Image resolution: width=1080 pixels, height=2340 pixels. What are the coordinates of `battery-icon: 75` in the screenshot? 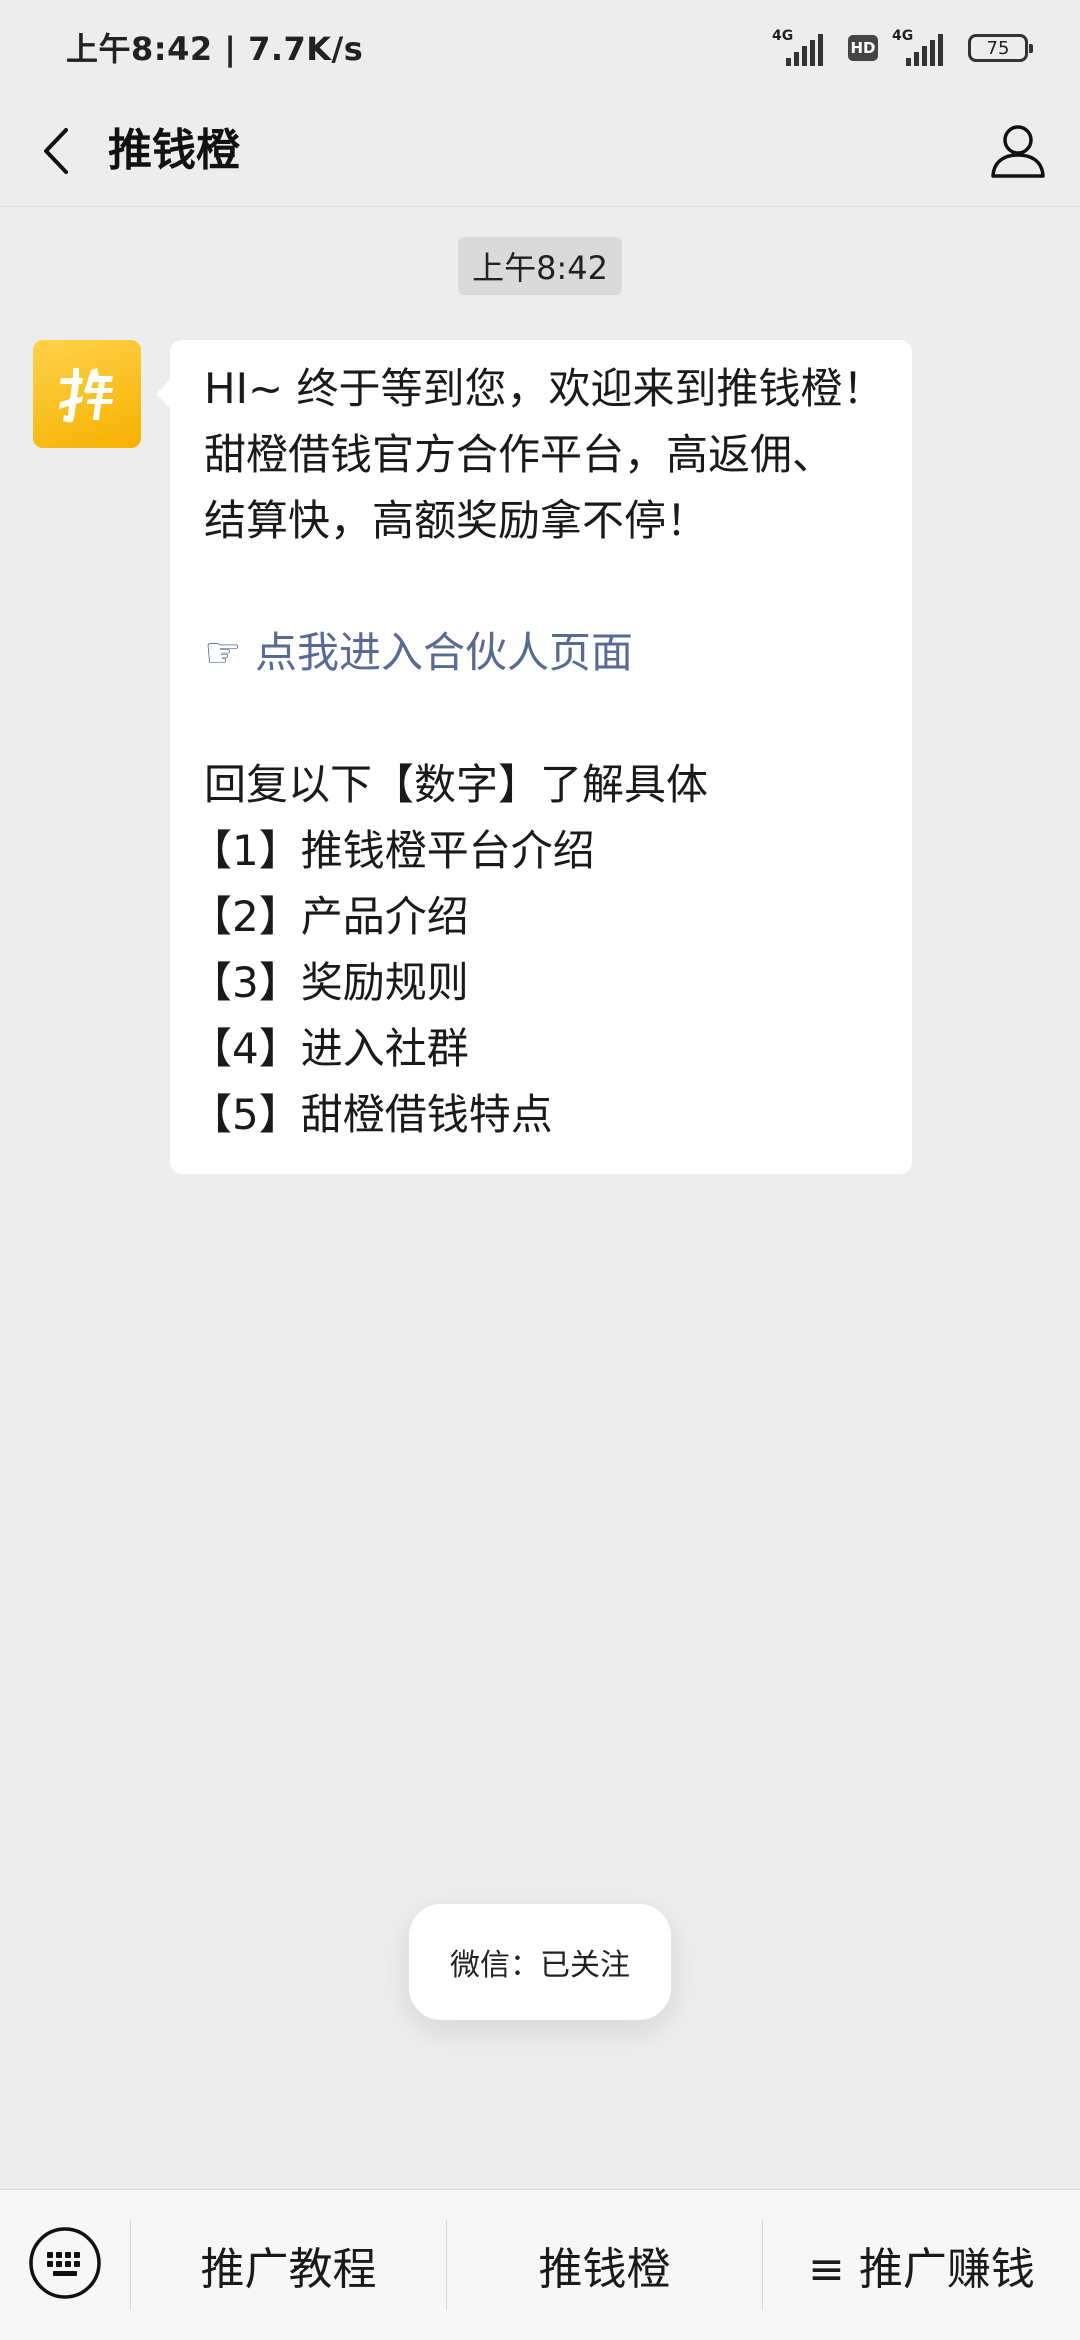 It's located at (1000, 48).